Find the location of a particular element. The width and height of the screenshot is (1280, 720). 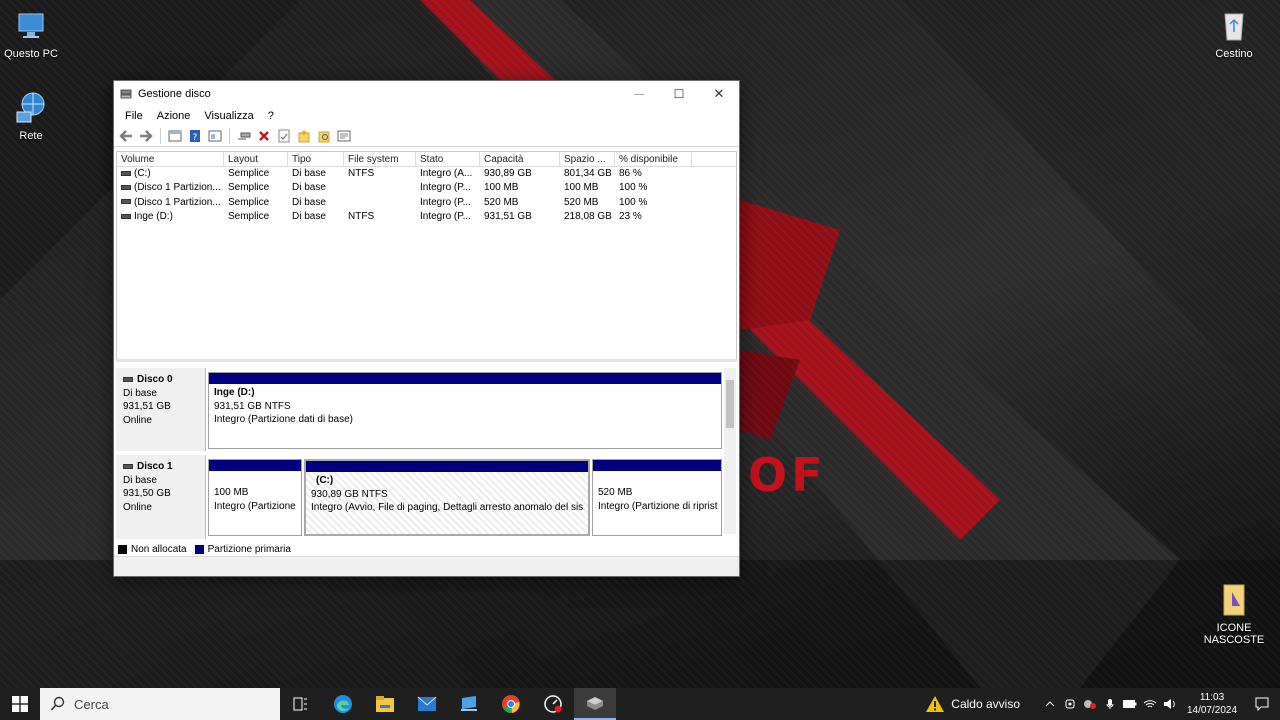

partition-name: (C:) is located at coordinates (325, 480).